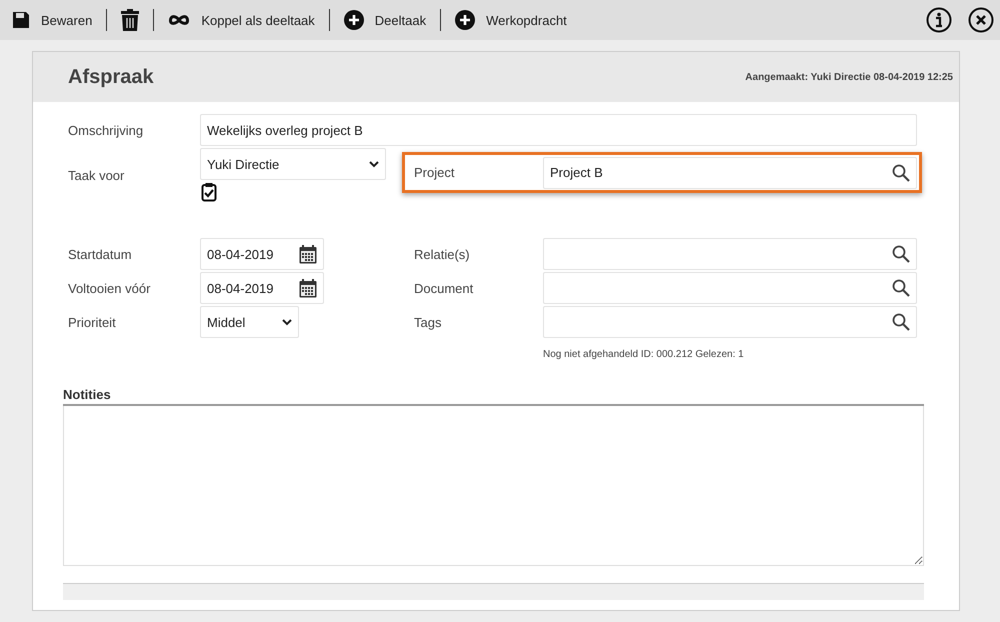  What do you see at coordinates (209, 192) in the screenshot?
I see `clipboard-check-icon` at bounding box center [209, 192].